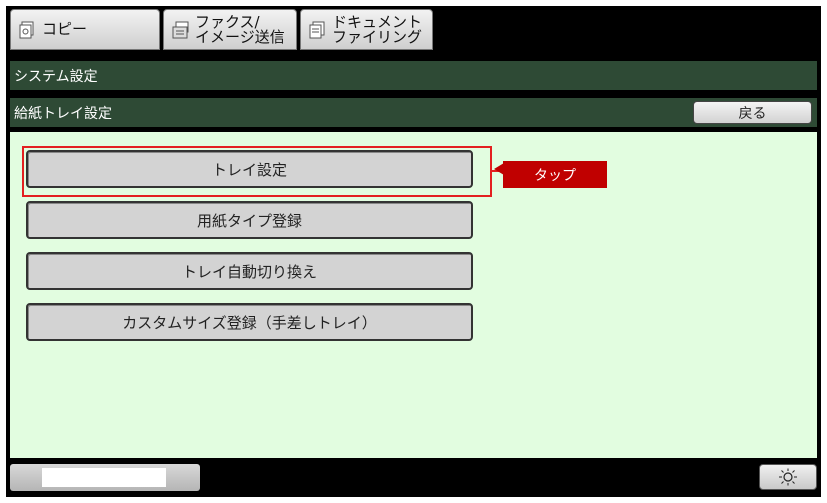 This screenshot has width=827, height=503. I want to click on custom-size-registration-label: カスタムサイズ登録（手差しトレイ）, so click(249, 322).